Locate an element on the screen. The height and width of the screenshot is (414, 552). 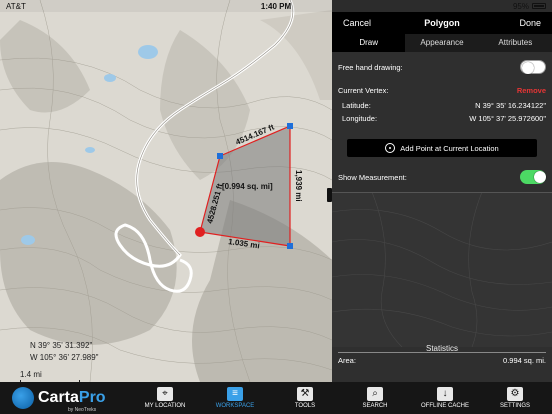
toolbar-offline-cache: ↓ OFFLINE CACHE is located at coordinates (445, 398).